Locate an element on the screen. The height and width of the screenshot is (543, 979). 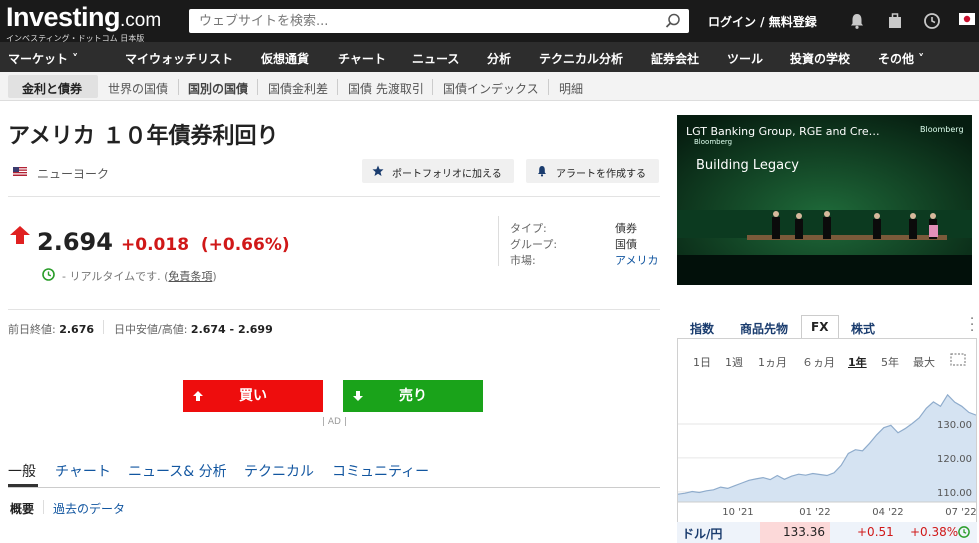
nav-education: 投資の学校 is located at coordinates (820, 58).